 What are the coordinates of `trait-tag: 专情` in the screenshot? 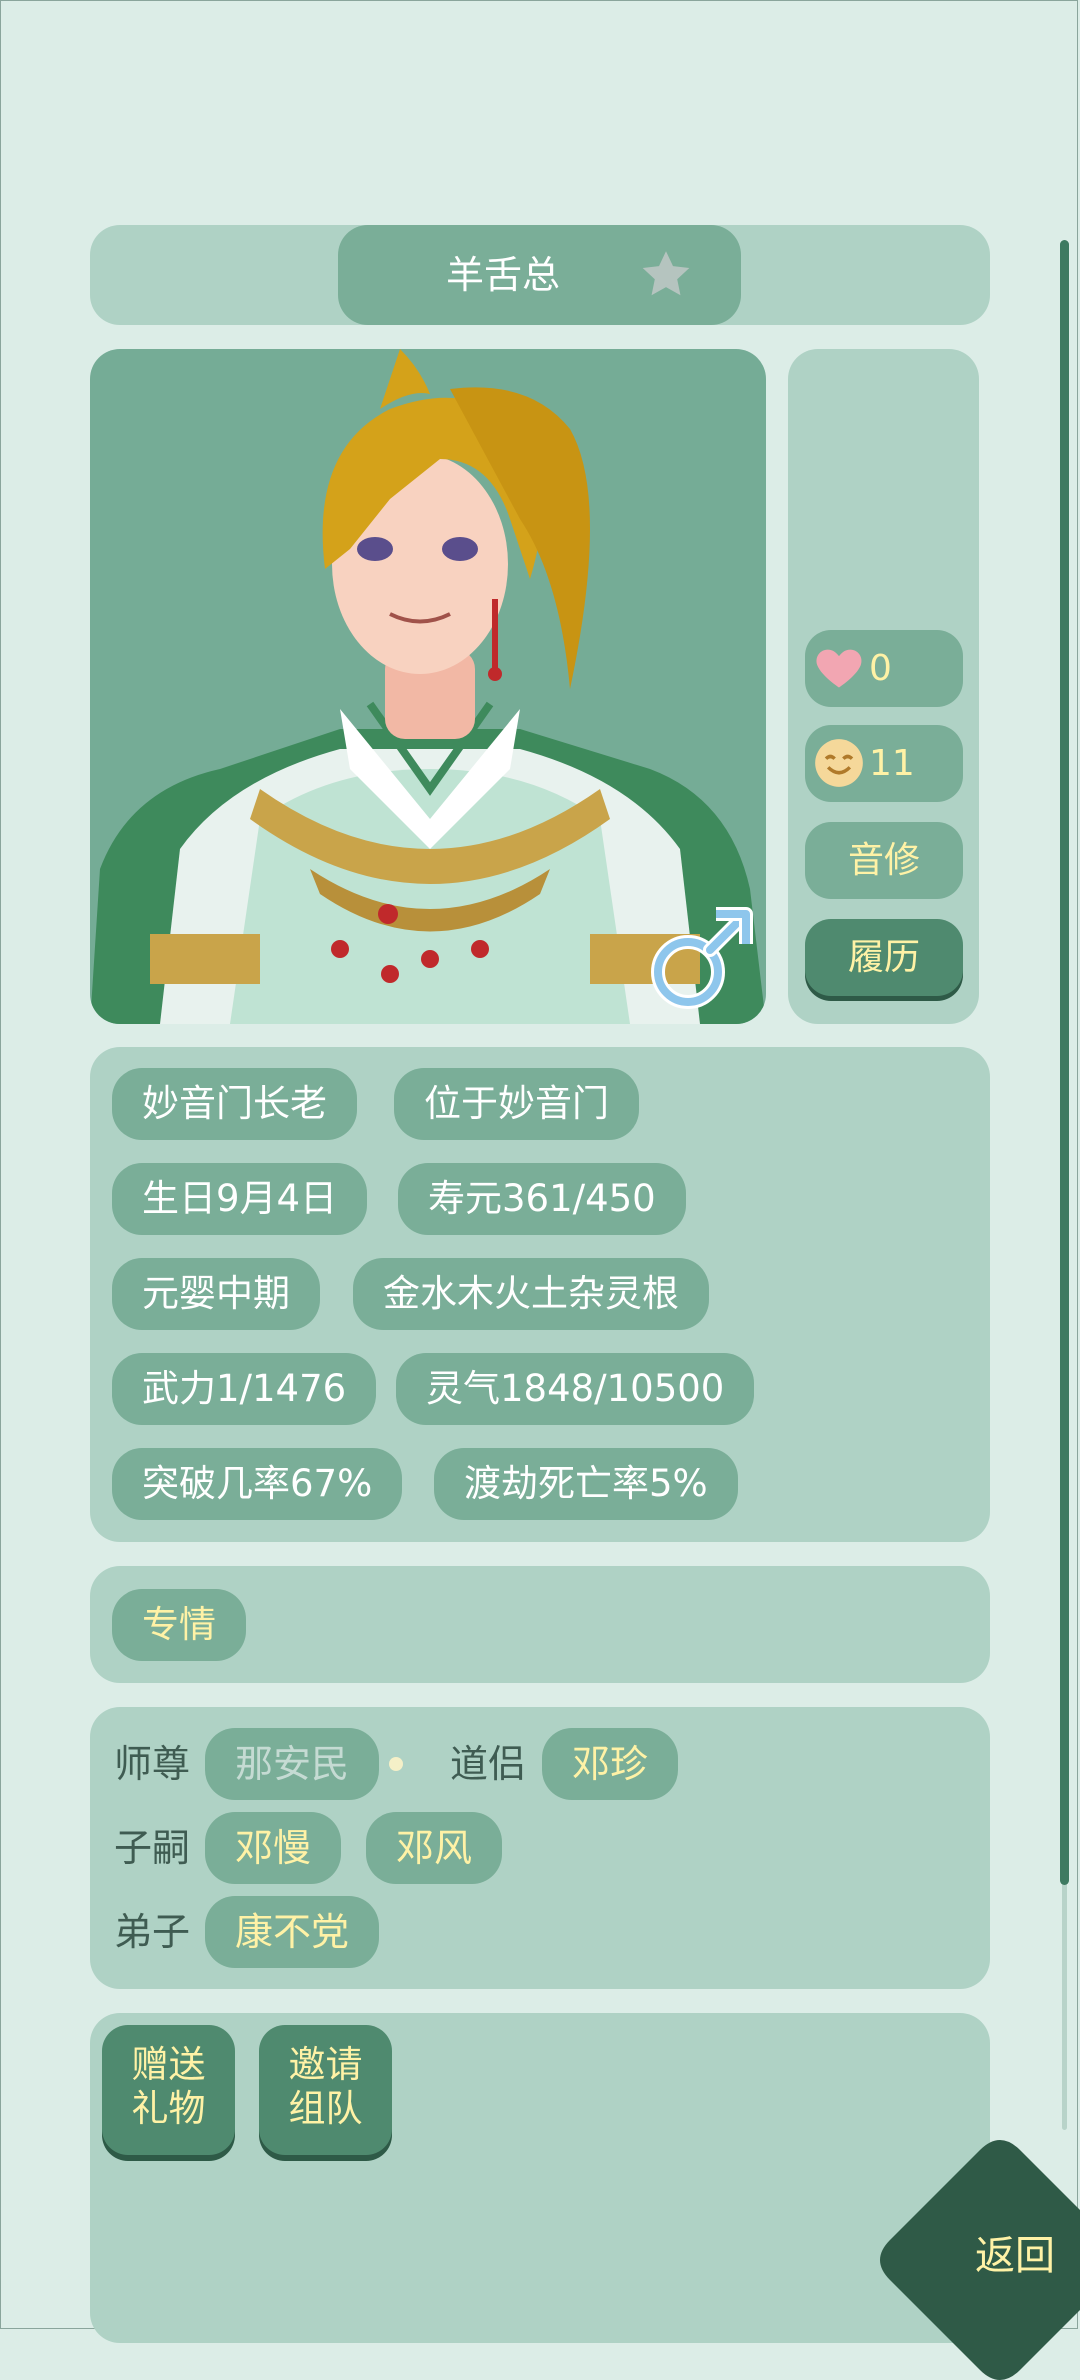 It's located at (179, 1625).